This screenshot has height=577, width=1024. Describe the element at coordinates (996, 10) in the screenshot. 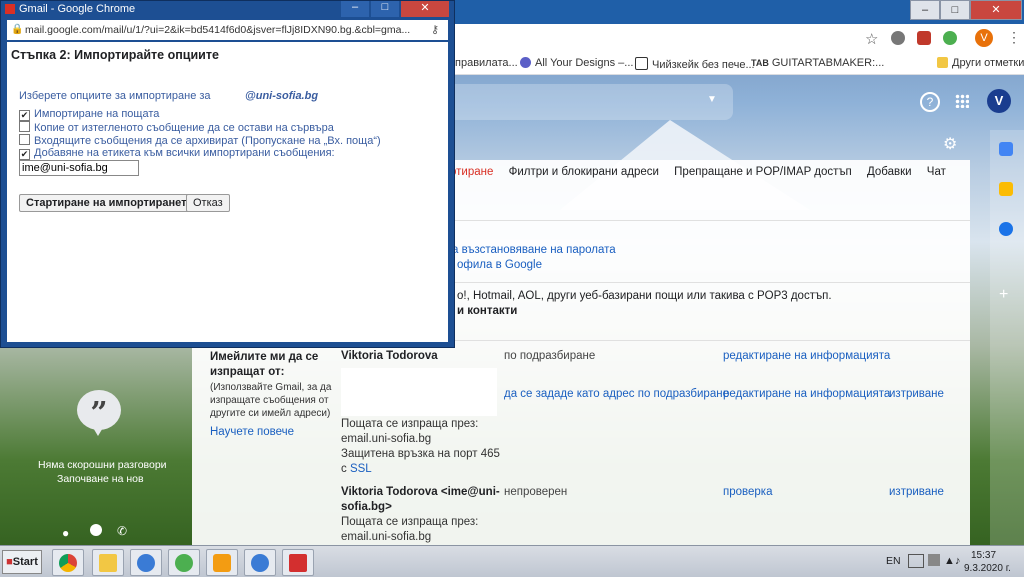

I see `close-button: ✕` at that location.